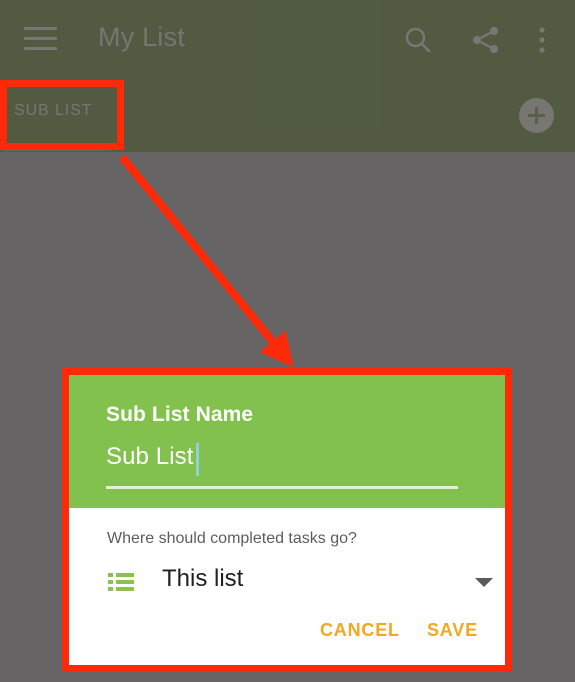 The height and width of the screenshot is (682, 575). What do you see at coordinates (484, 582) in the screenshot?
I see `chevron-down-icon` at bounding box center [484, 582].